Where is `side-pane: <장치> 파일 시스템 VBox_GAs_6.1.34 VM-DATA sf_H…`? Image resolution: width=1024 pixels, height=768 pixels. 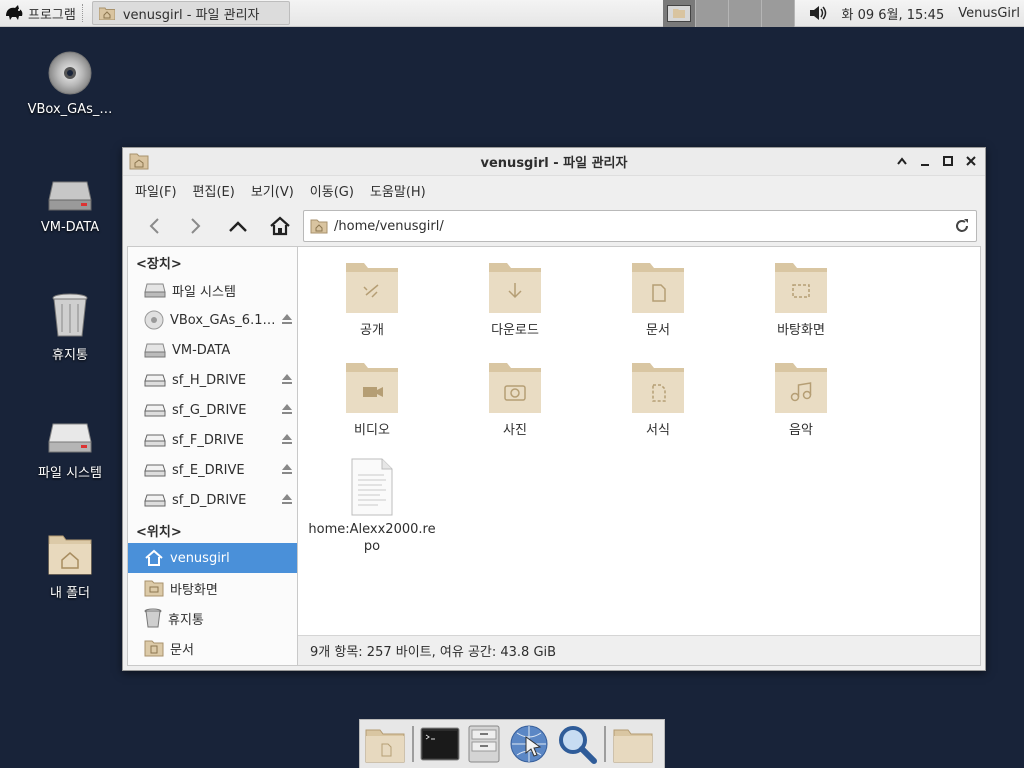 side-pane: <장치> 파일 시스템 VBox_GAs_6.1.34 VM-DATA sf_H… is located at coordinates (212, 456).